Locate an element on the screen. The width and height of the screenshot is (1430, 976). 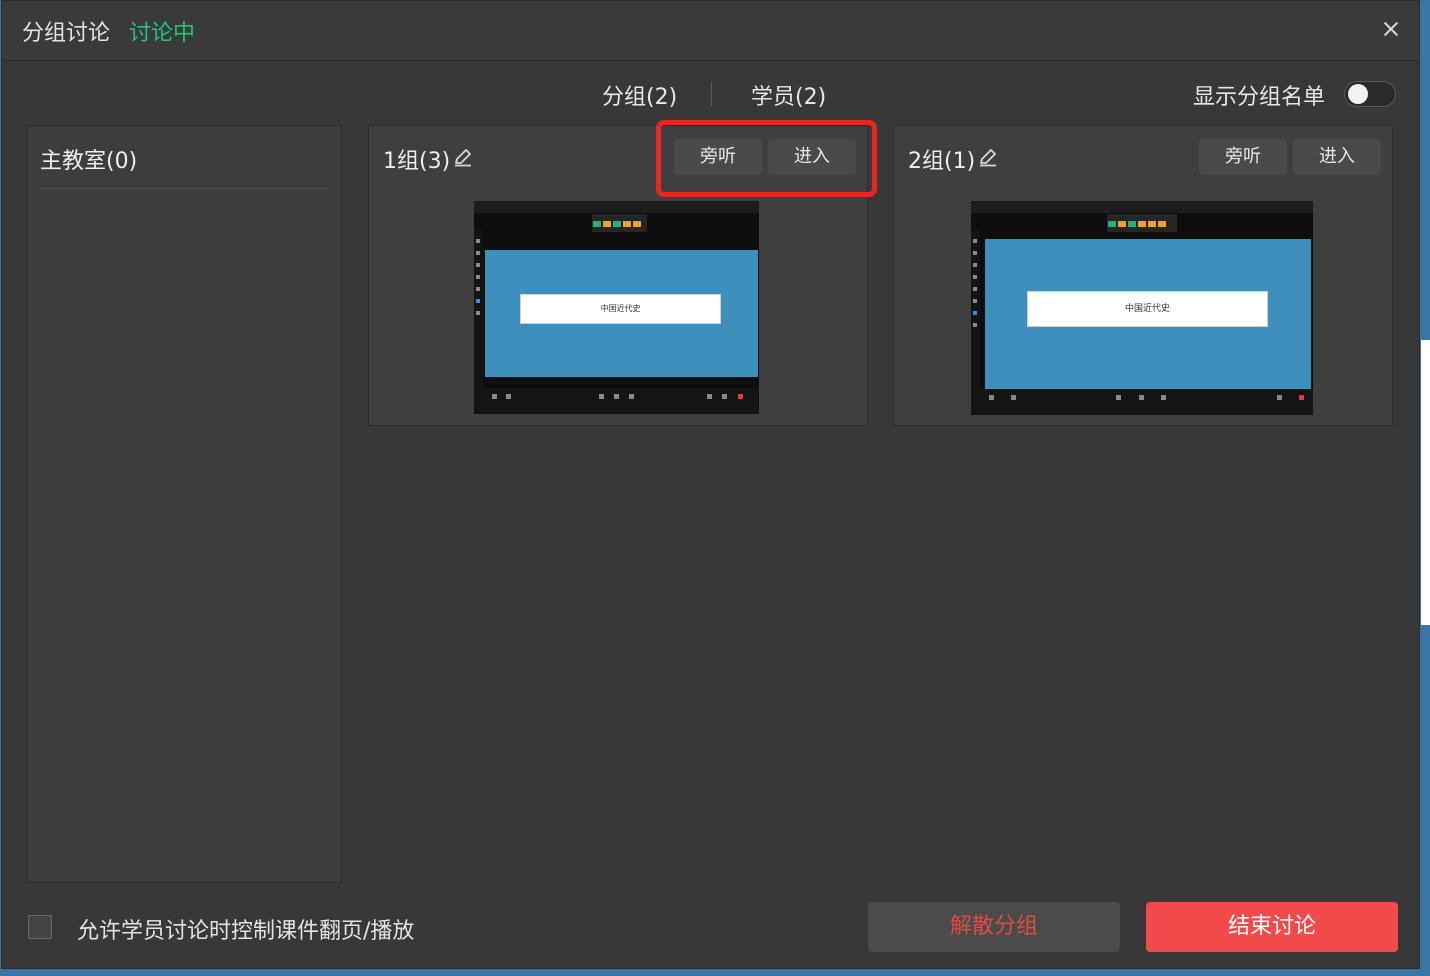
show-roster-label: 显示分组名单 is located at coordinates (1259, 97).